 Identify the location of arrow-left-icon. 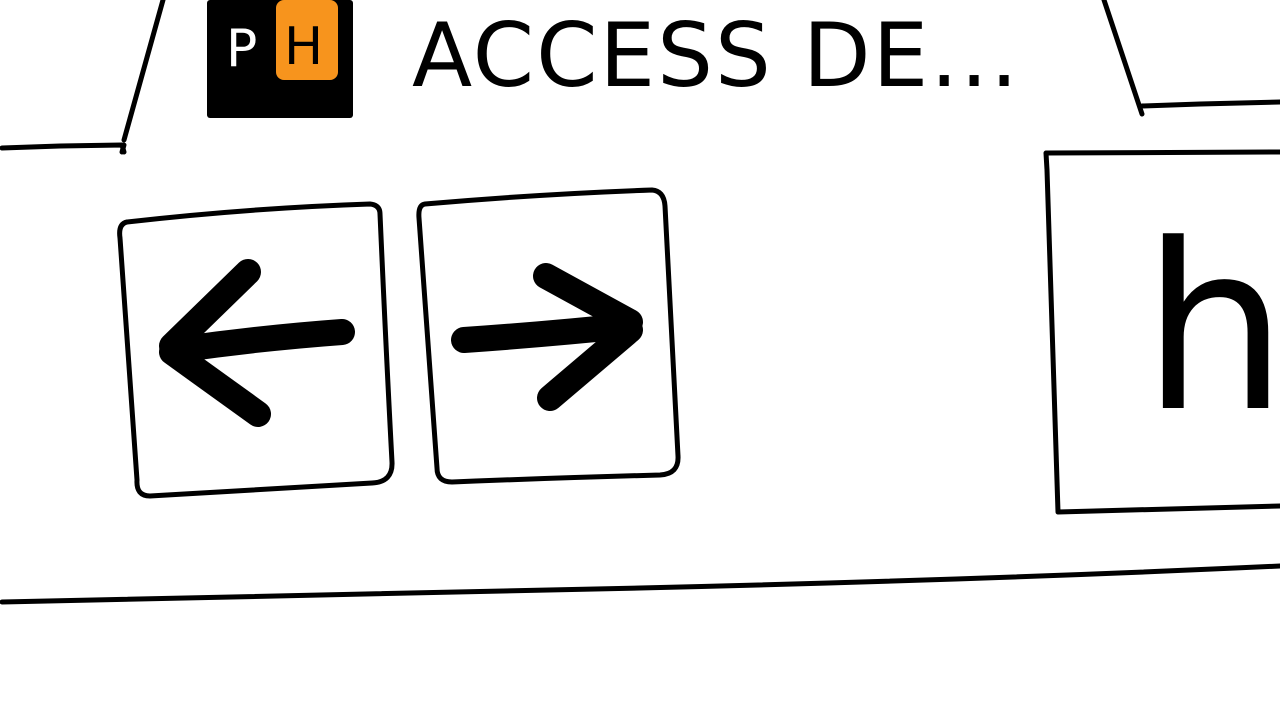
(257, 343).